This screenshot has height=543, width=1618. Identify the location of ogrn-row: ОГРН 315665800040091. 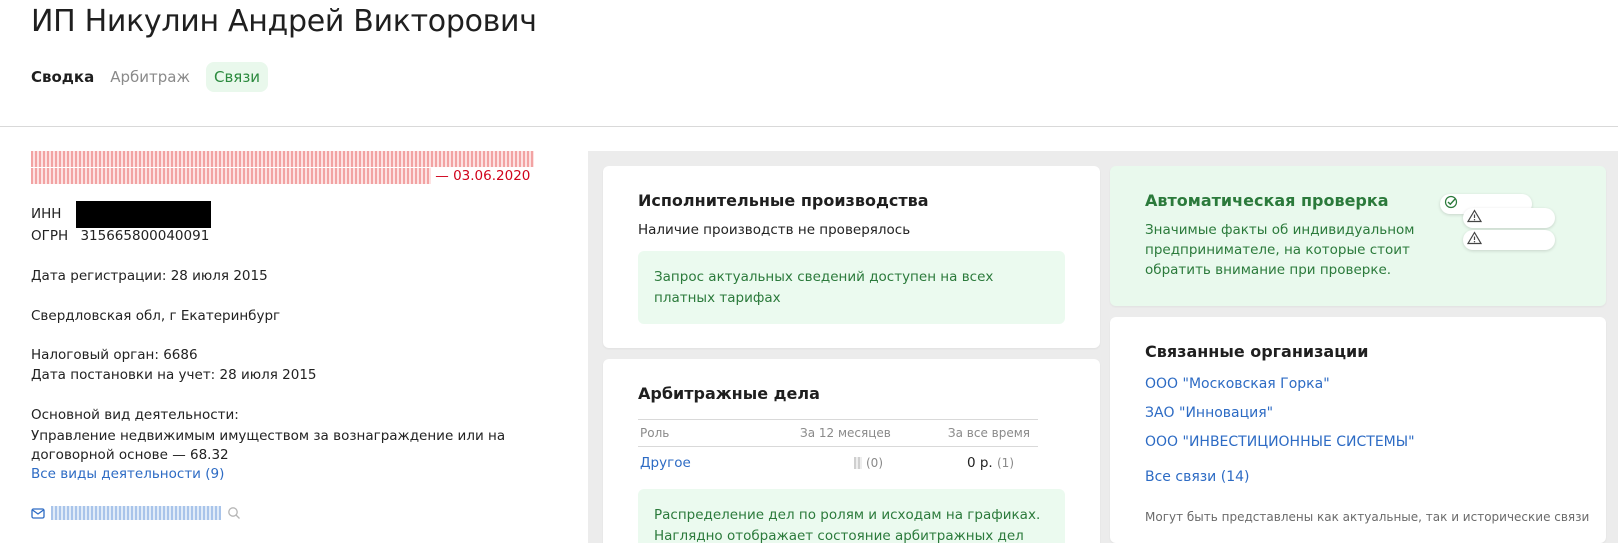
(120, 236).